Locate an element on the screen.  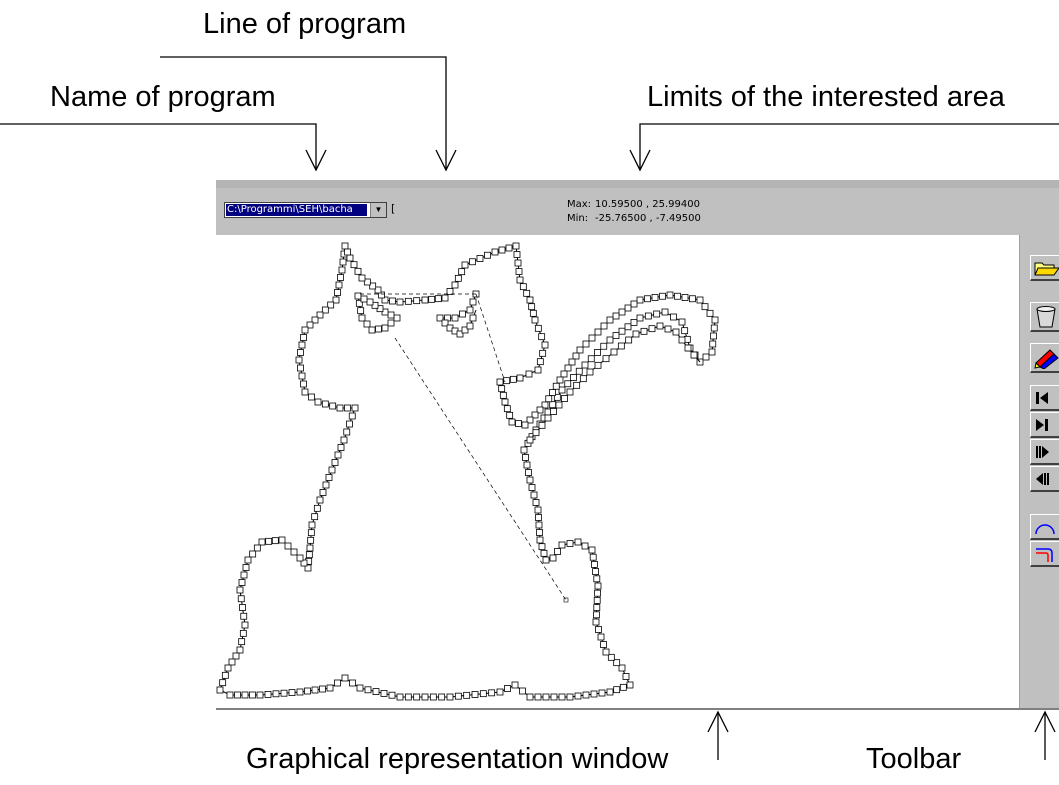
chevron-down-icon: ▼ is located at coordinates (378, 210).